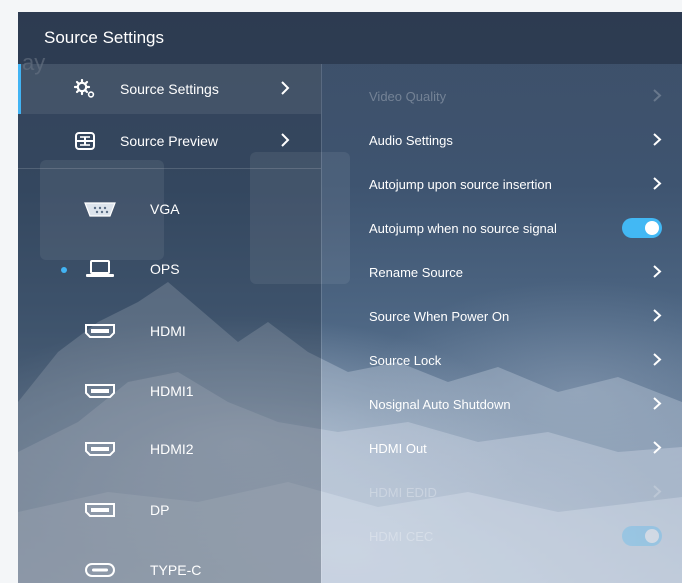 The width and height of the screenshot is (682, 583). What do you see at coordinates (642, 228) in the screenshot?
I see `autojump-no-signal-toggle` at bounding box center [642, 228].